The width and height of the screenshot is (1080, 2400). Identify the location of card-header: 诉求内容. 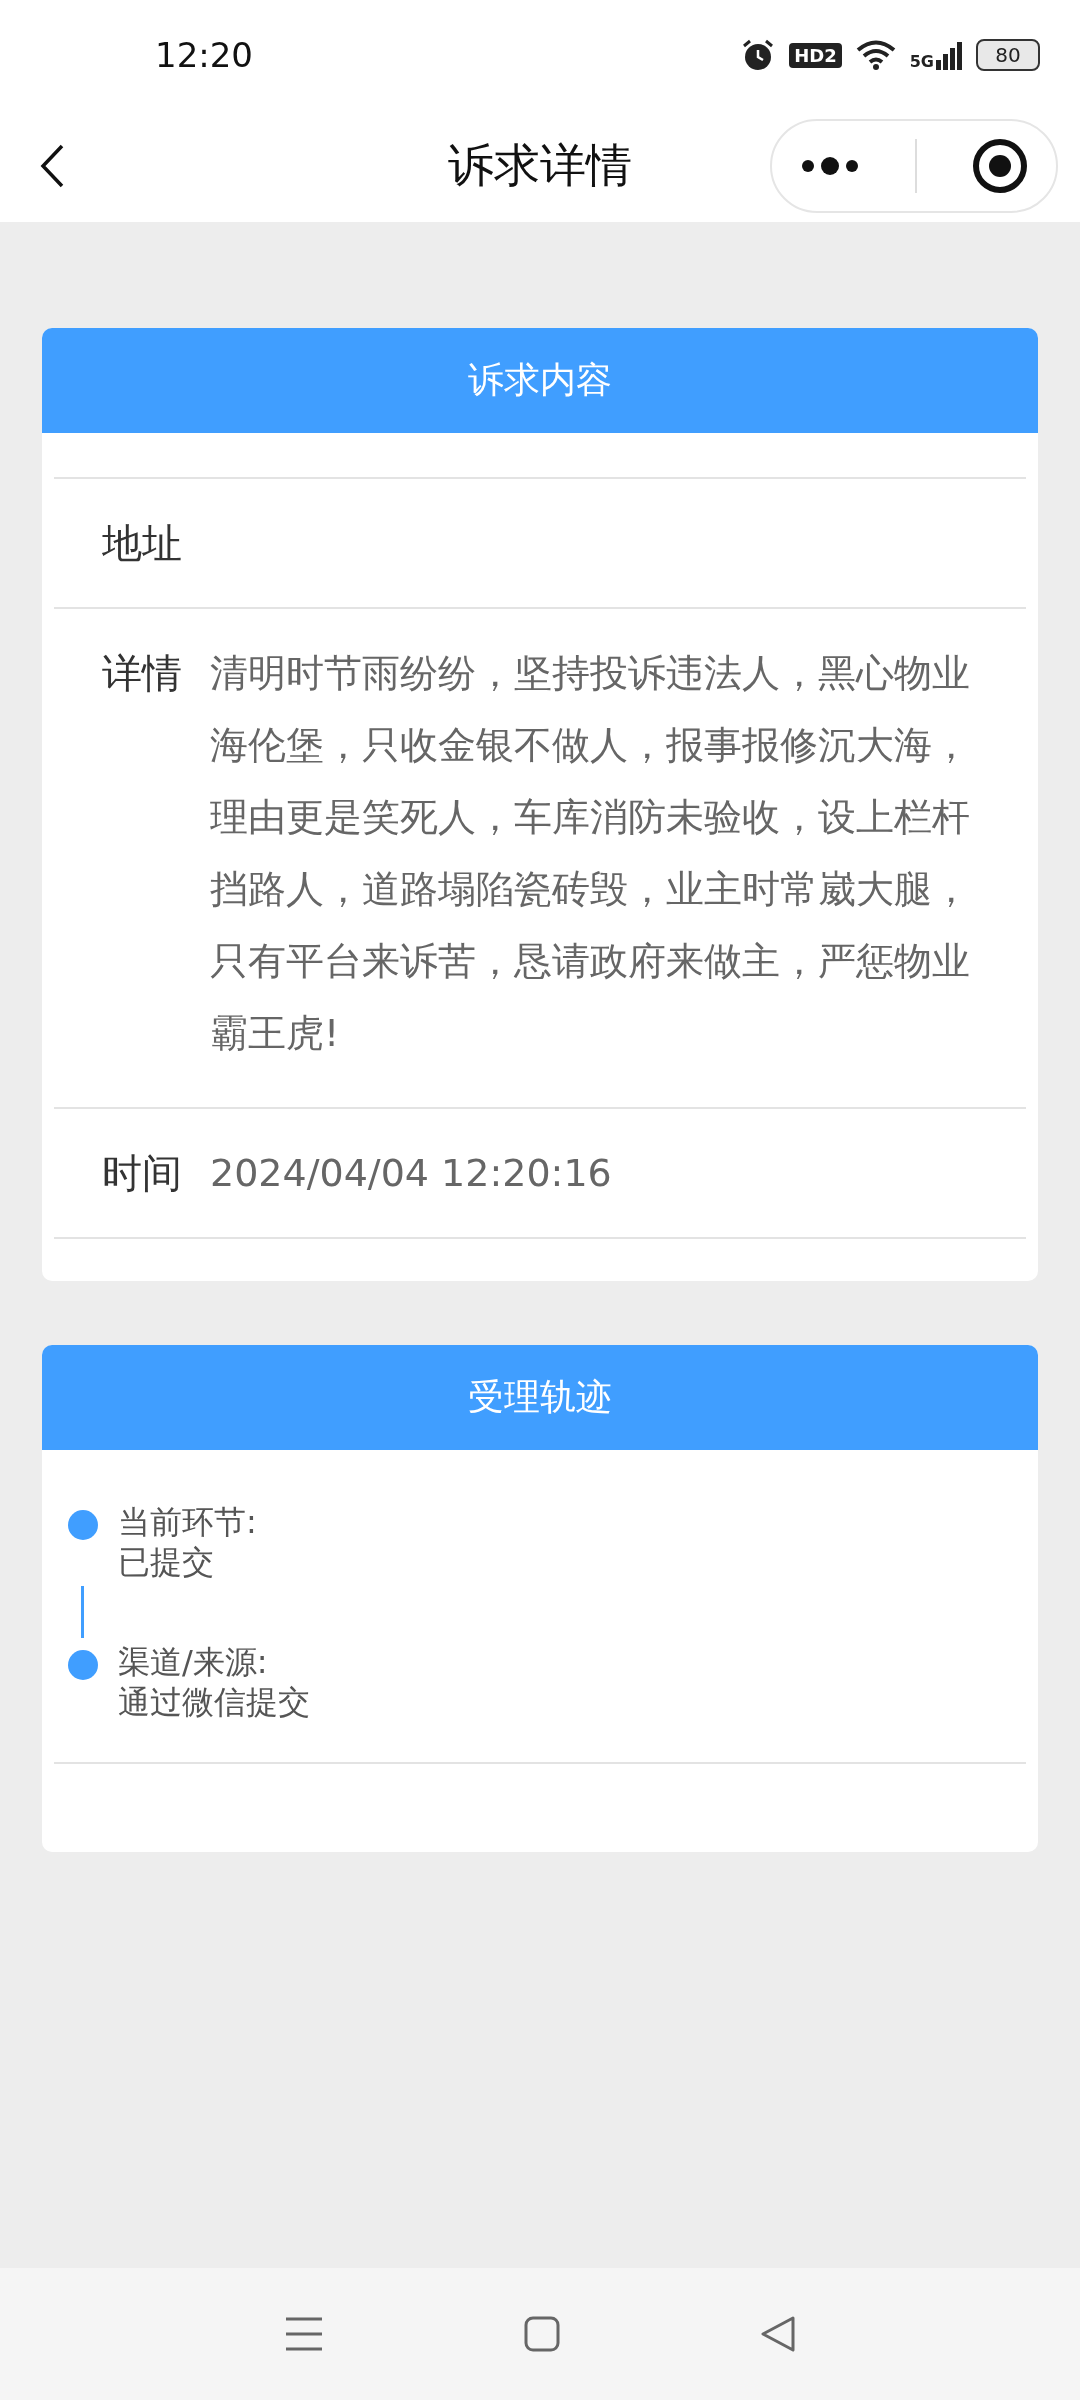
(540, 380).